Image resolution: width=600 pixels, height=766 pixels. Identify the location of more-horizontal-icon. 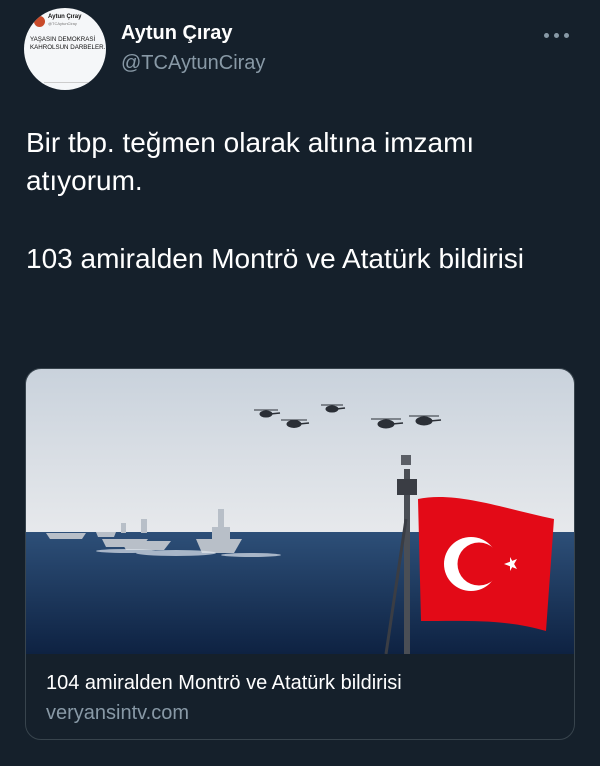
(559, 35).